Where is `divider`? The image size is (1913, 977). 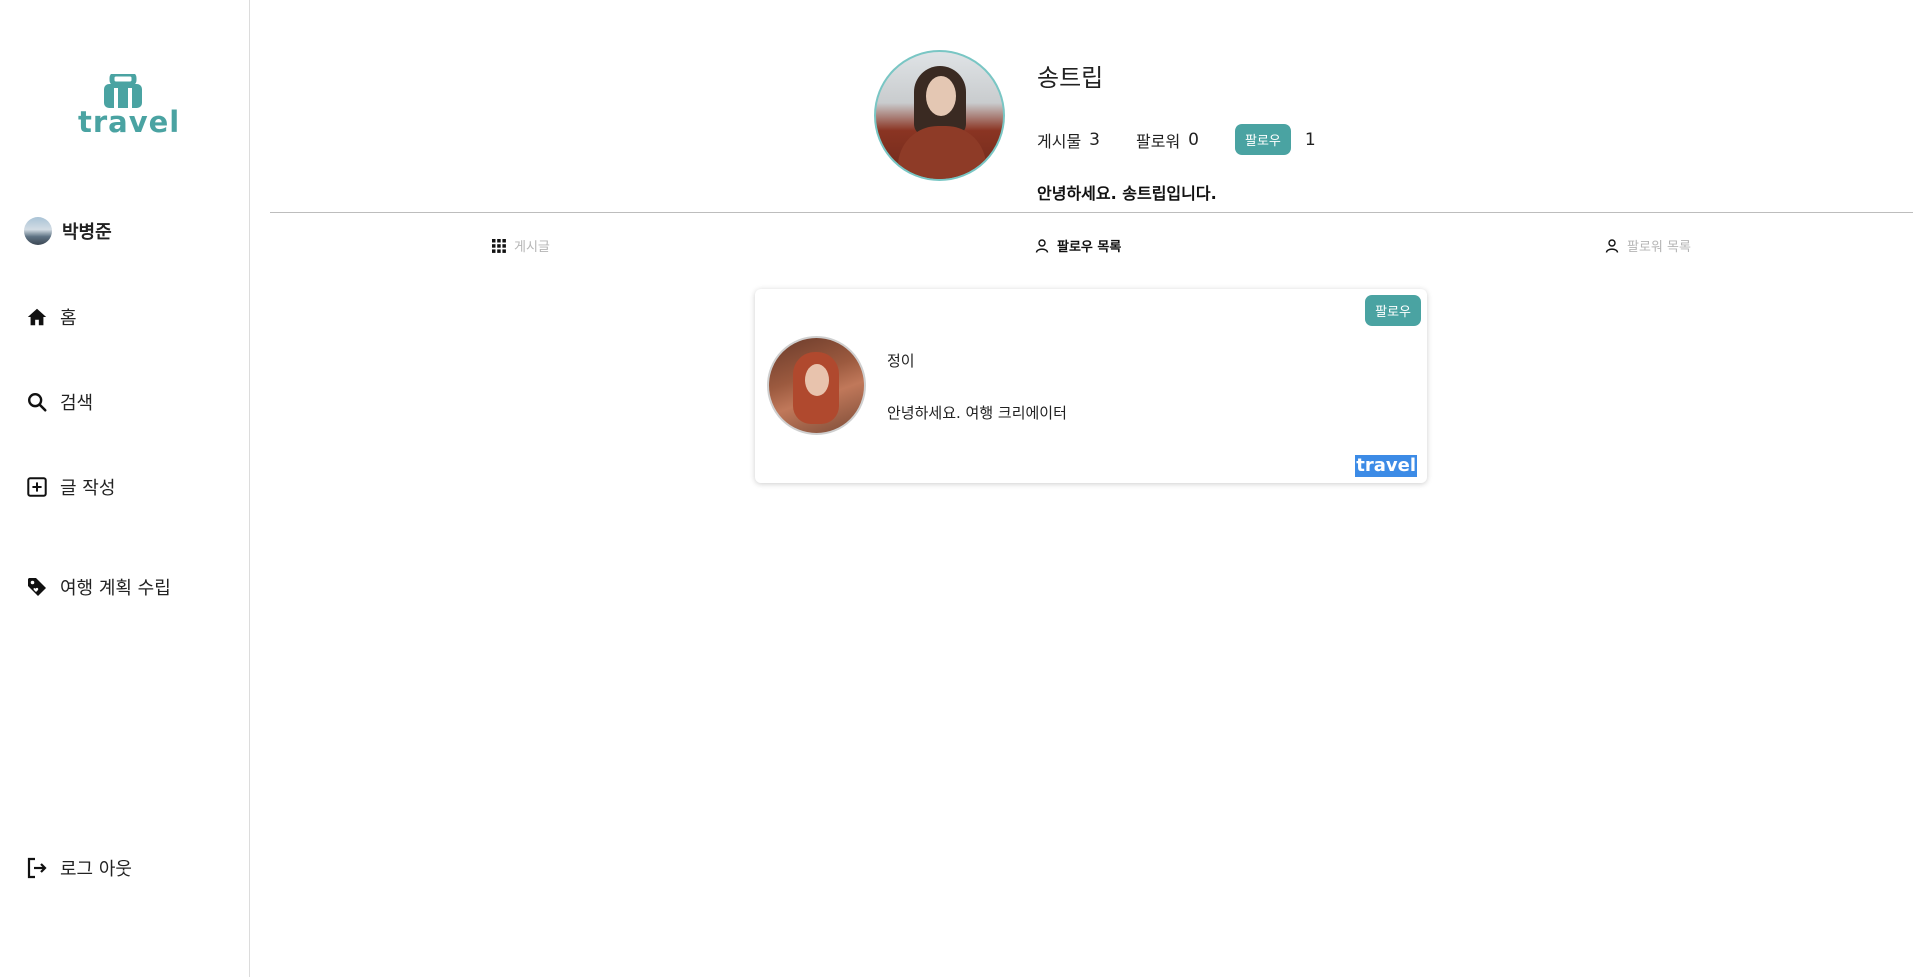
divider is located at coordinates (1091, 212).